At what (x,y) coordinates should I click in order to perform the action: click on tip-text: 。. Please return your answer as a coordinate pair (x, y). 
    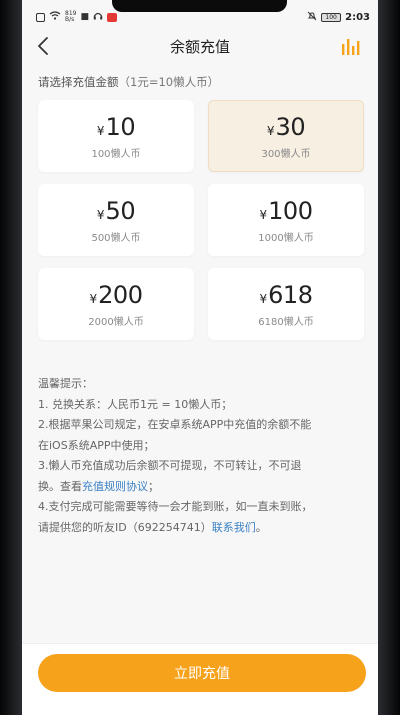
    Looking at the image, I should click on (261, 527).